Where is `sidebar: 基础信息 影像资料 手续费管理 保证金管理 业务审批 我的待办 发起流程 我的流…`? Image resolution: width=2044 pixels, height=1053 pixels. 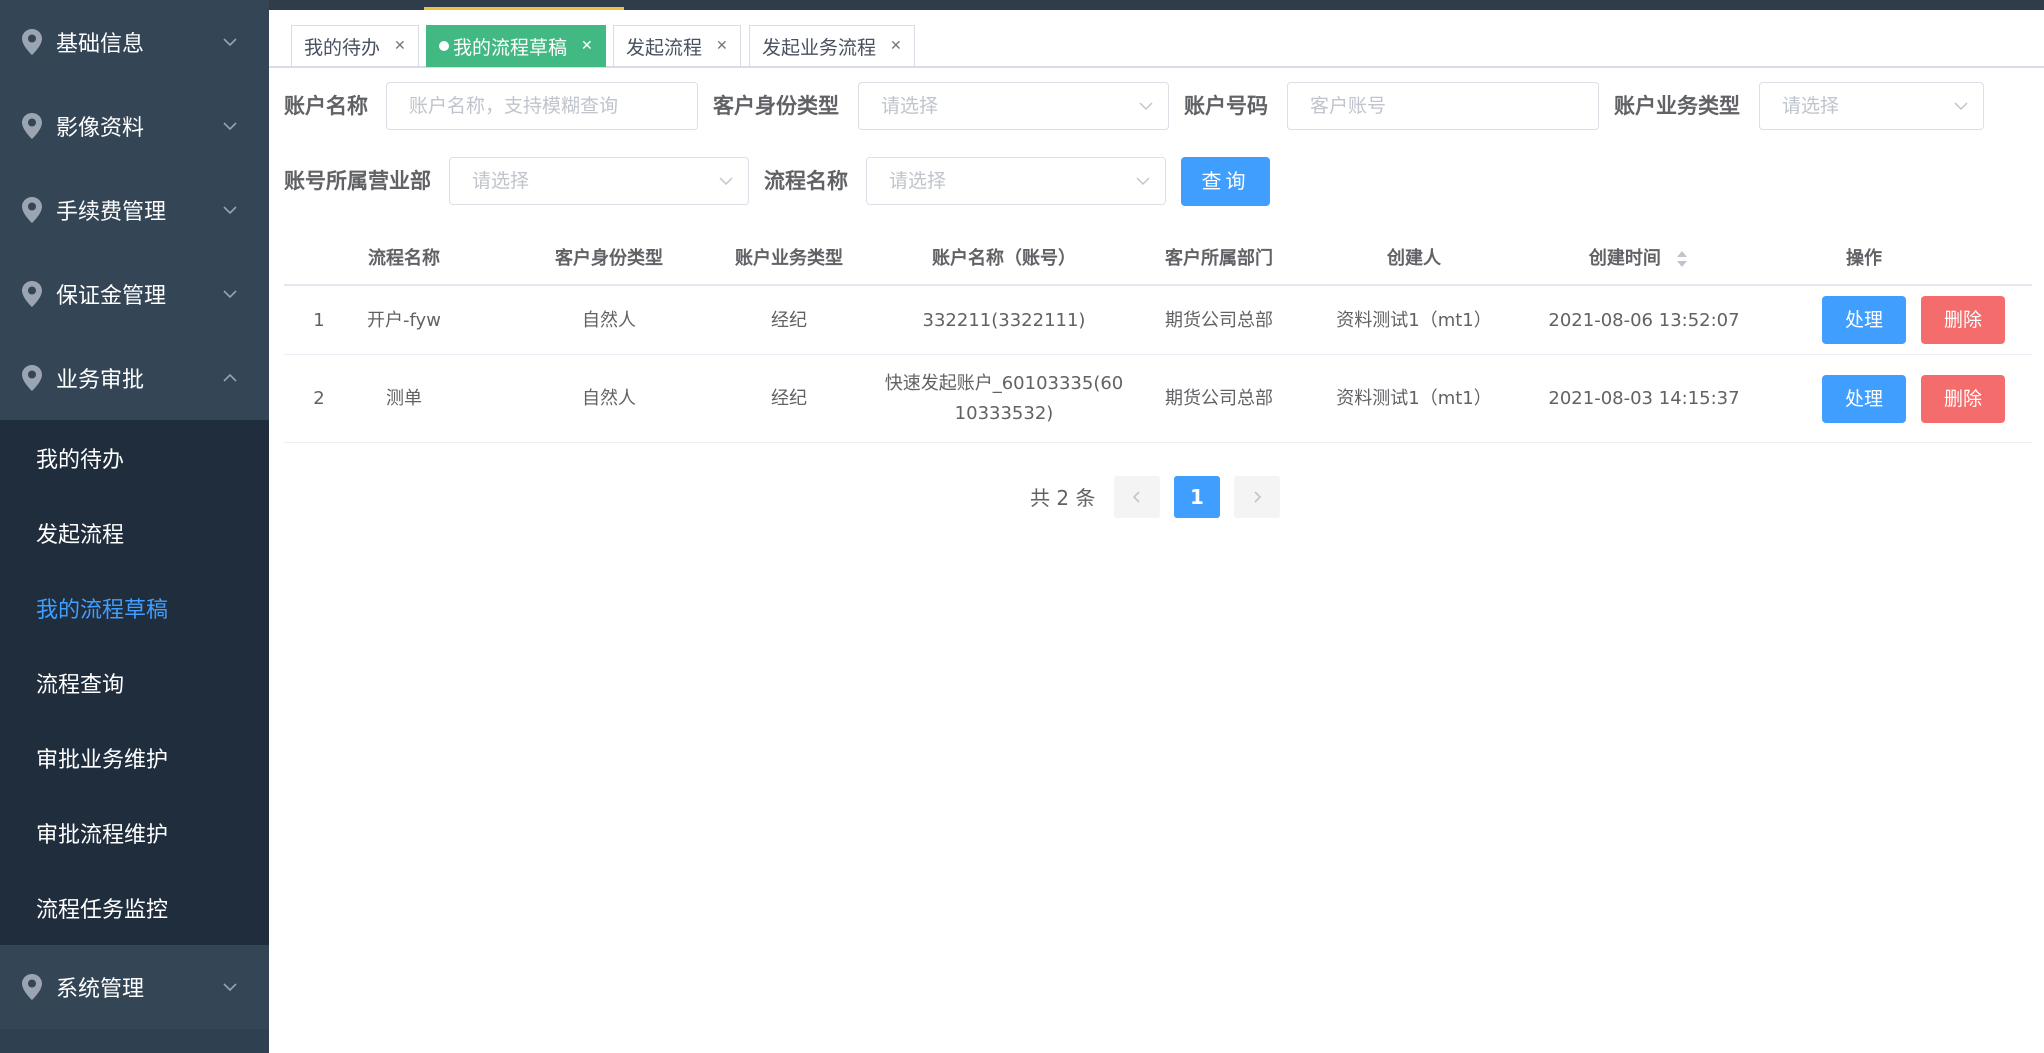
sidebar: 基础信息 影像资料 手续费管理 保证金管理 业务审批 我的待办 发起流程 我的流… is located at coordinates (134, 526).